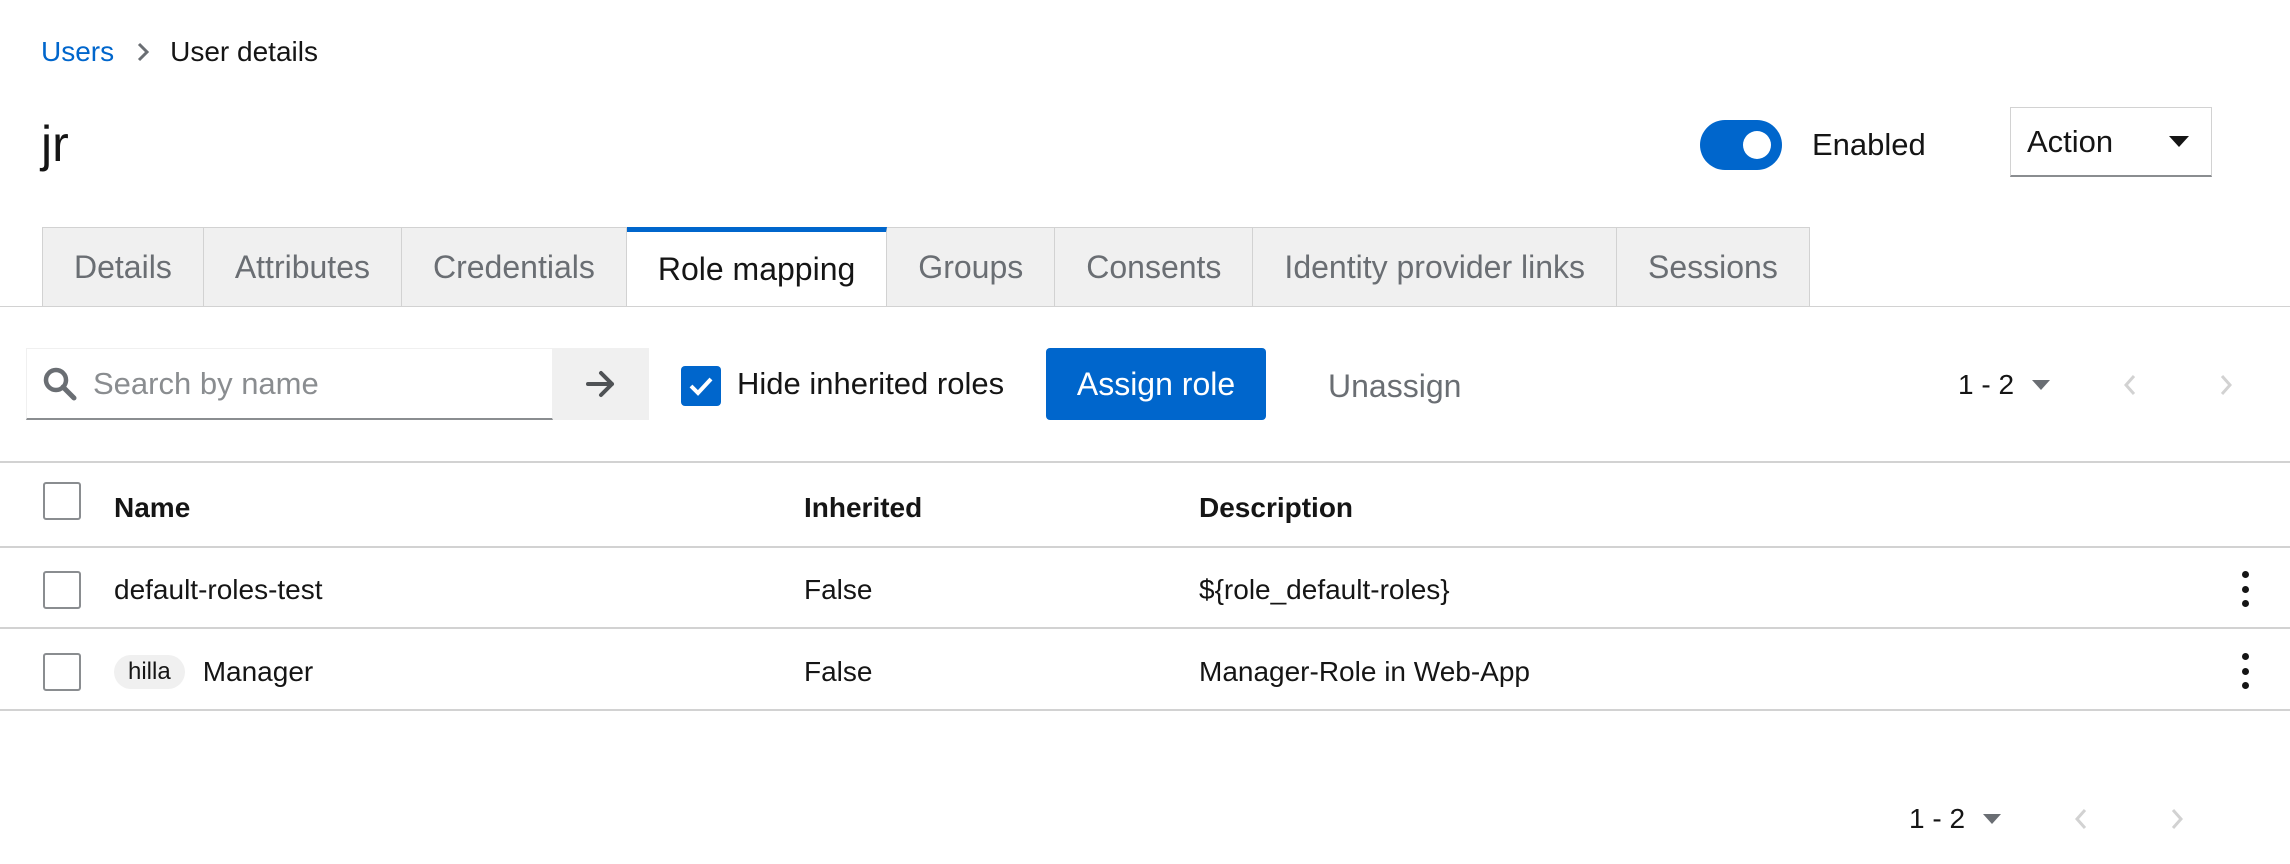 The height and width of the screenshot is (864, 2290). I want to click on tabs-divider, so click(1145, 306).